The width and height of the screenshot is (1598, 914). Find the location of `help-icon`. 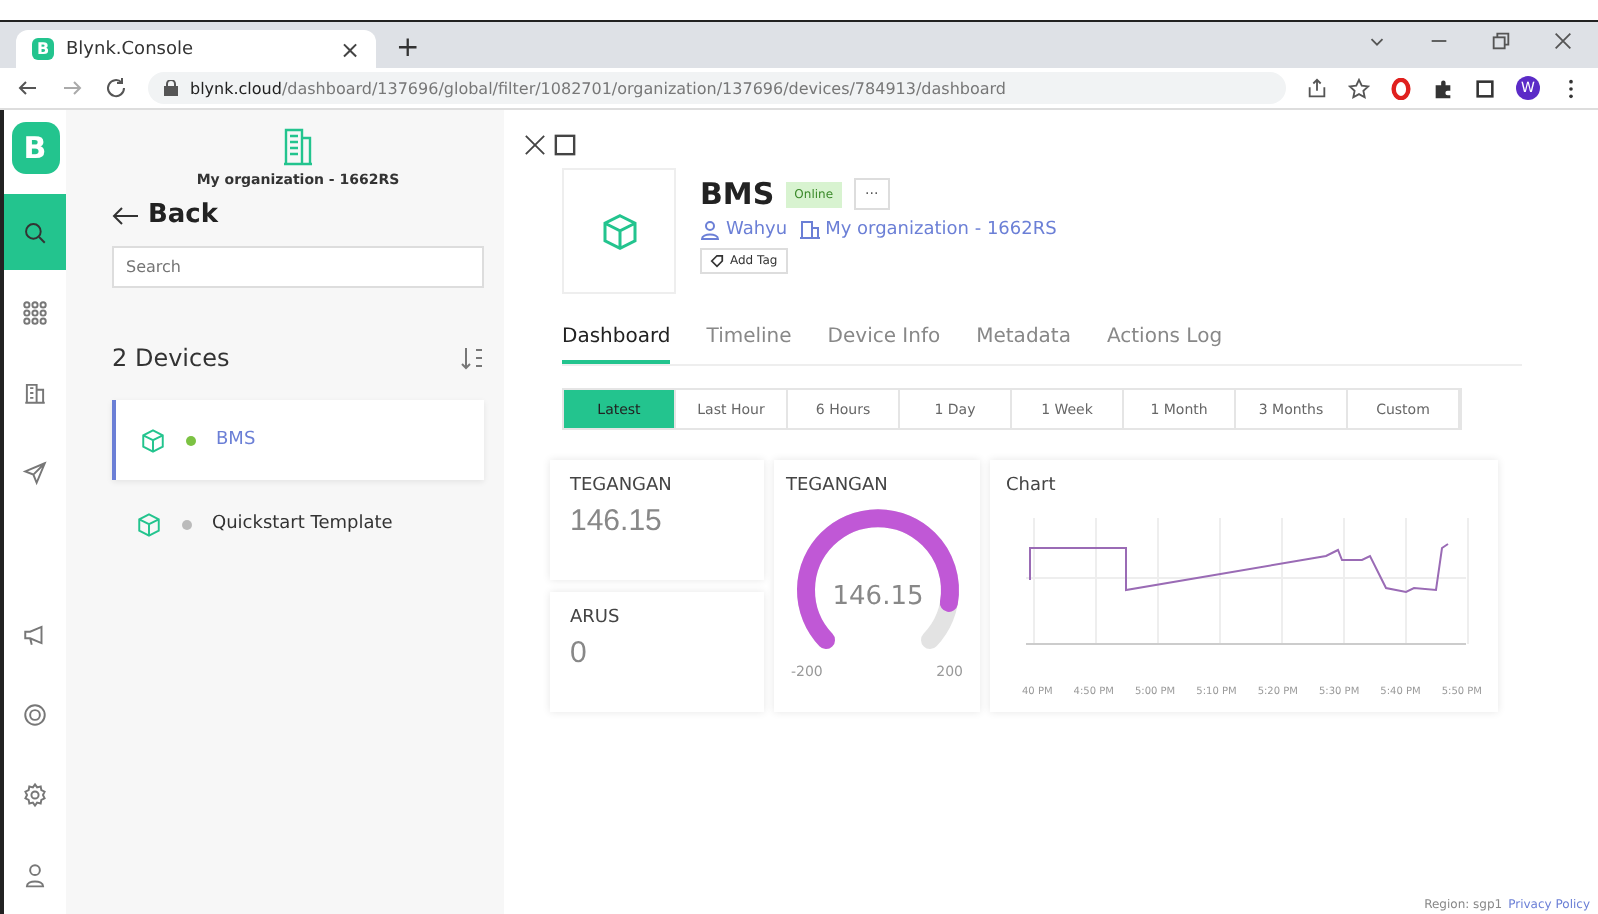

help-icon is located at coordinates (35, 714).